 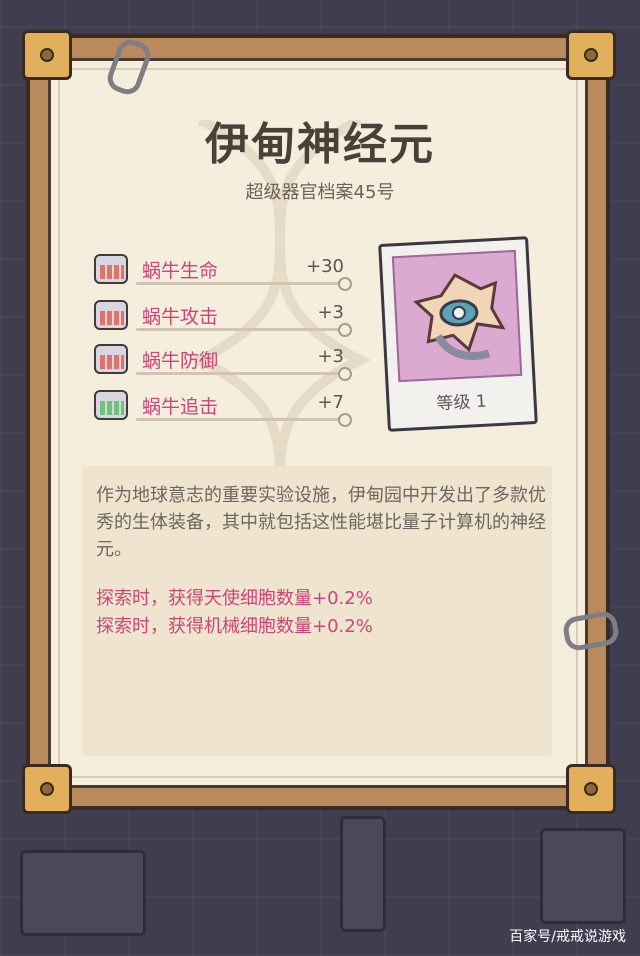 I want to click on defense-stat-icon, so click(x=111, y=359).